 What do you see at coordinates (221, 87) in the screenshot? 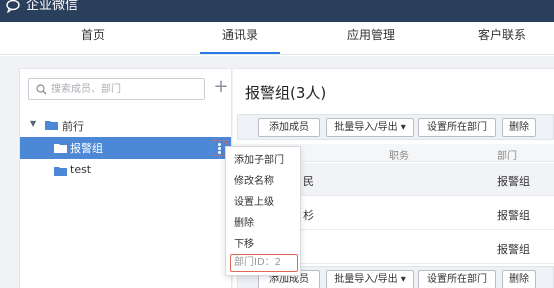
I see `plus-icon: +` at bounding box center [221, 87].